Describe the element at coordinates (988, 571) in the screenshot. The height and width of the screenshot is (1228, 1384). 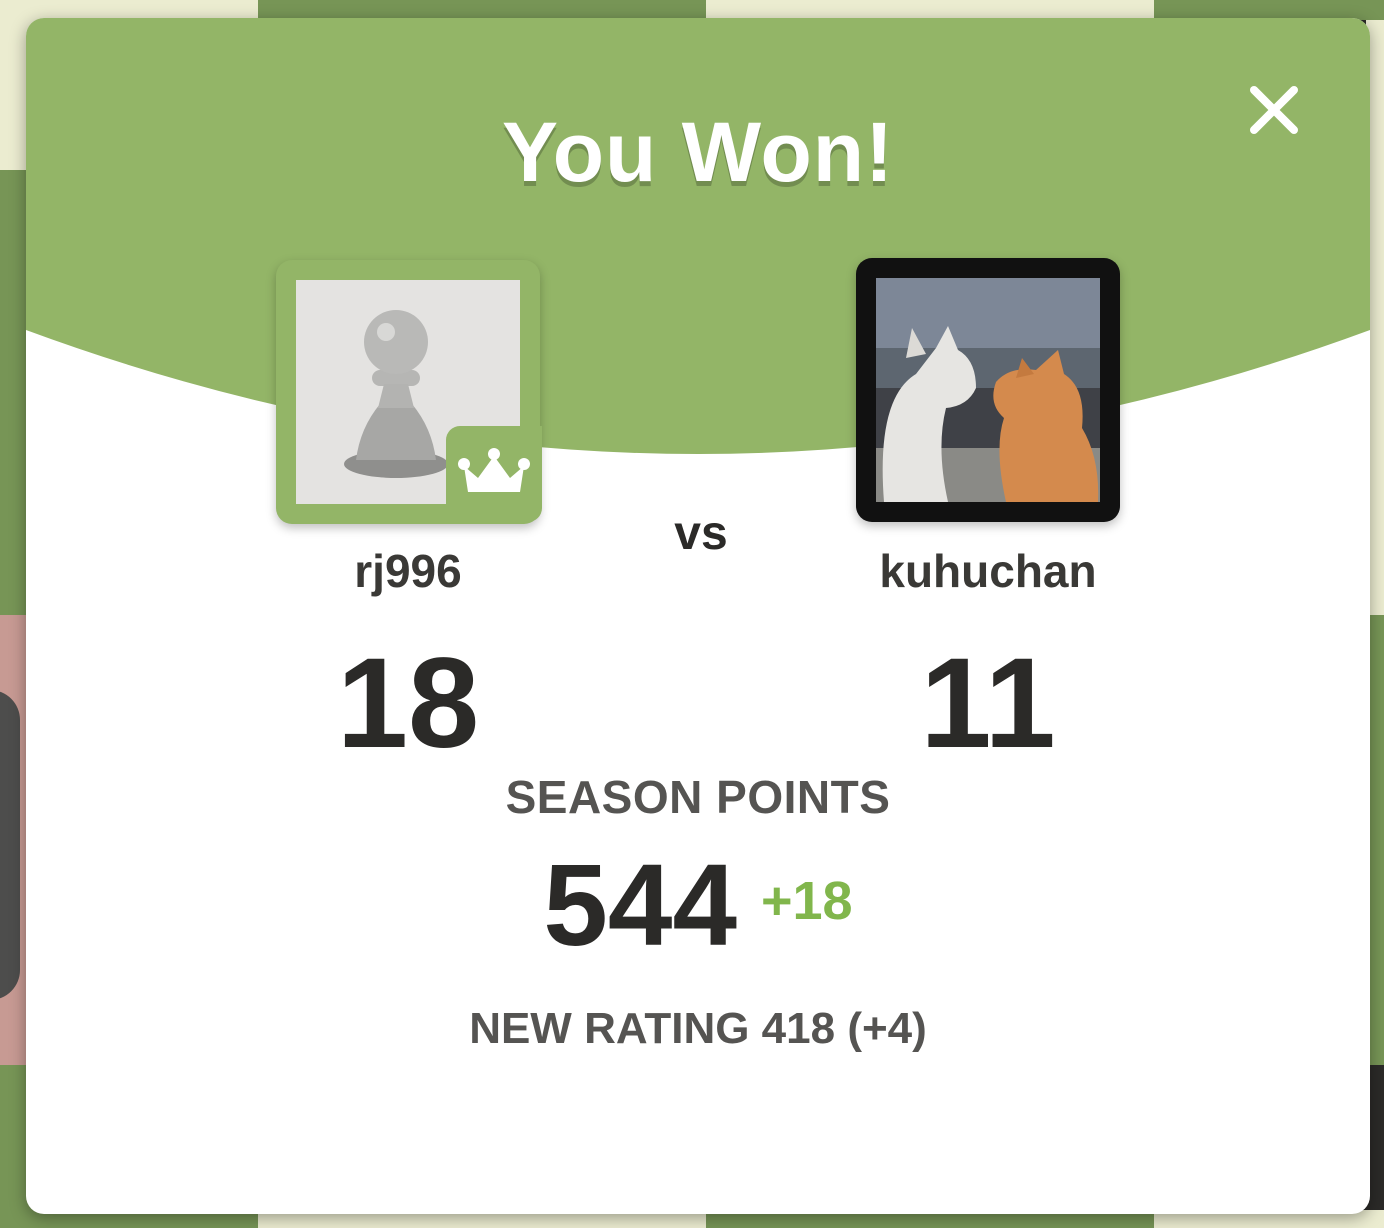
I see `player-username-right: kuhuchan` at that location.